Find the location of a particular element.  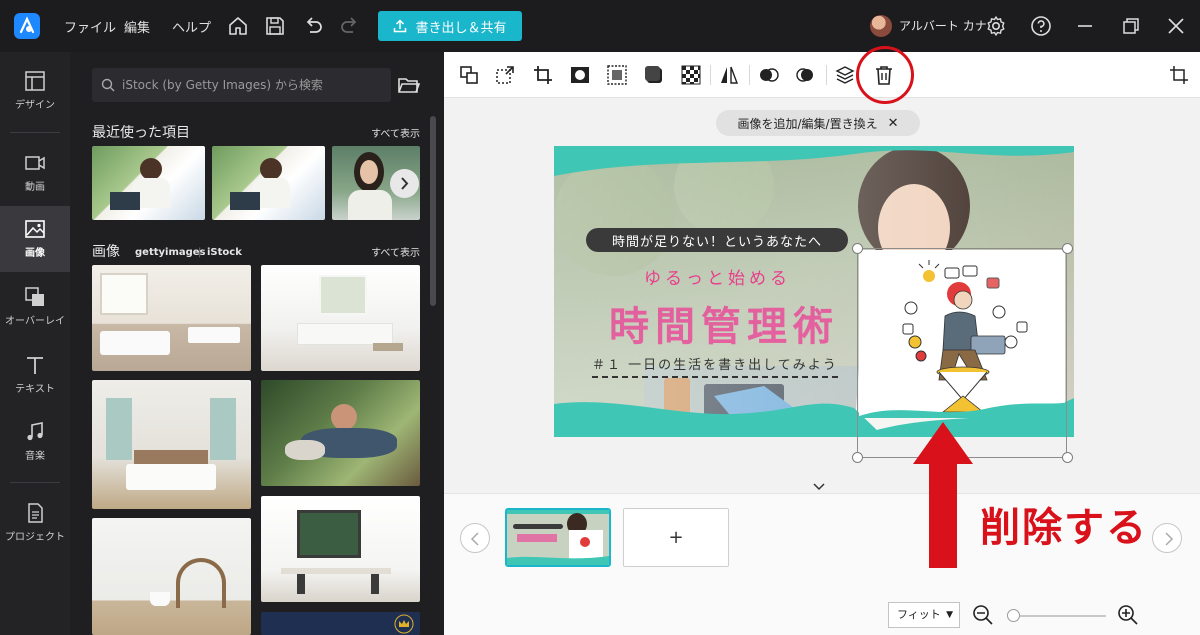

transform-icon is located at coordinates (505, 75).